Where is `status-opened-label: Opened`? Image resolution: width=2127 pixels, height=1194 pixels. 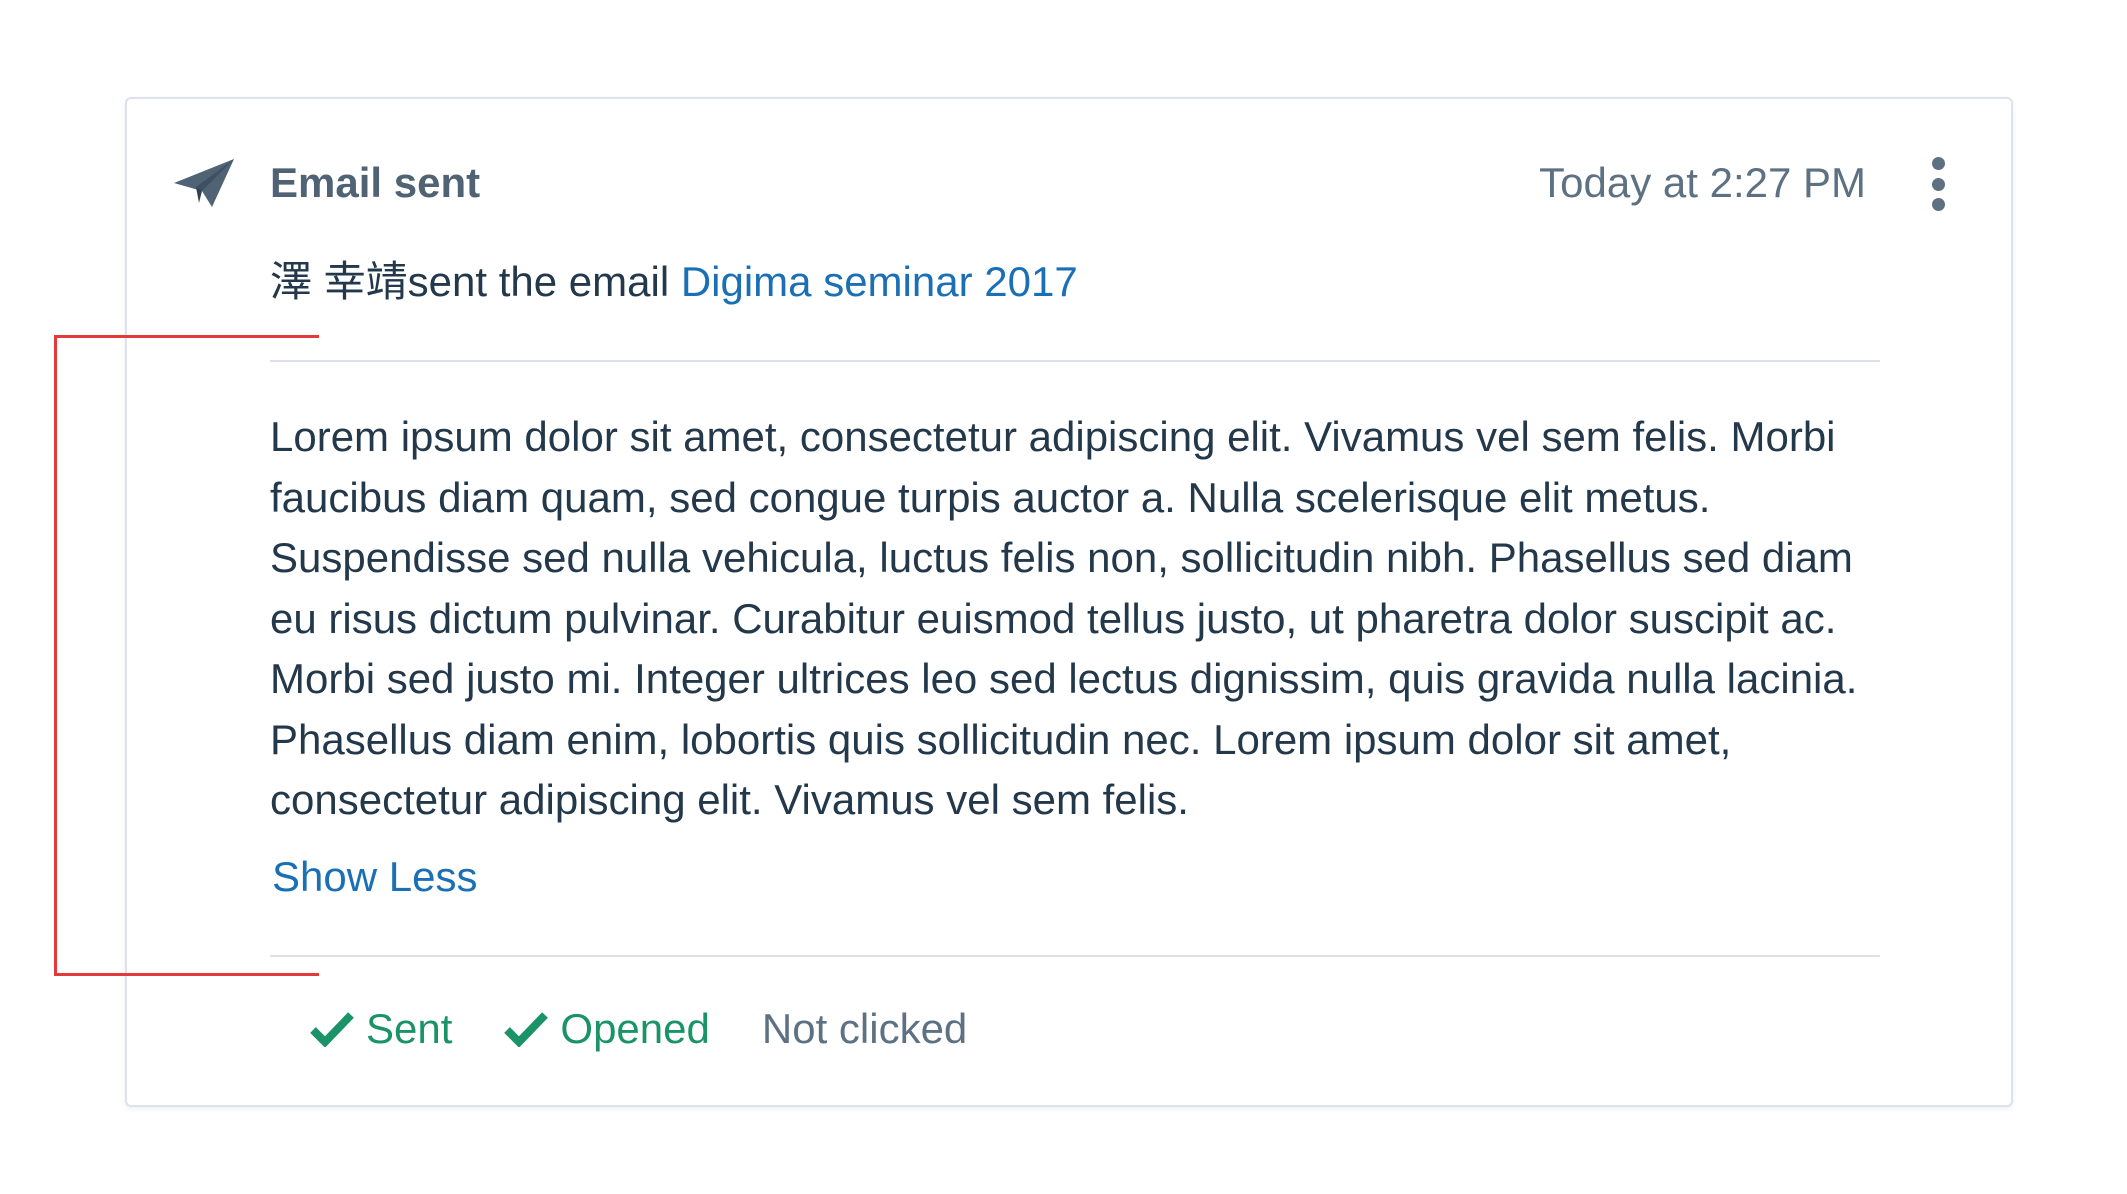
status-opened-label: Opened is located at coordinates (635, 1028).